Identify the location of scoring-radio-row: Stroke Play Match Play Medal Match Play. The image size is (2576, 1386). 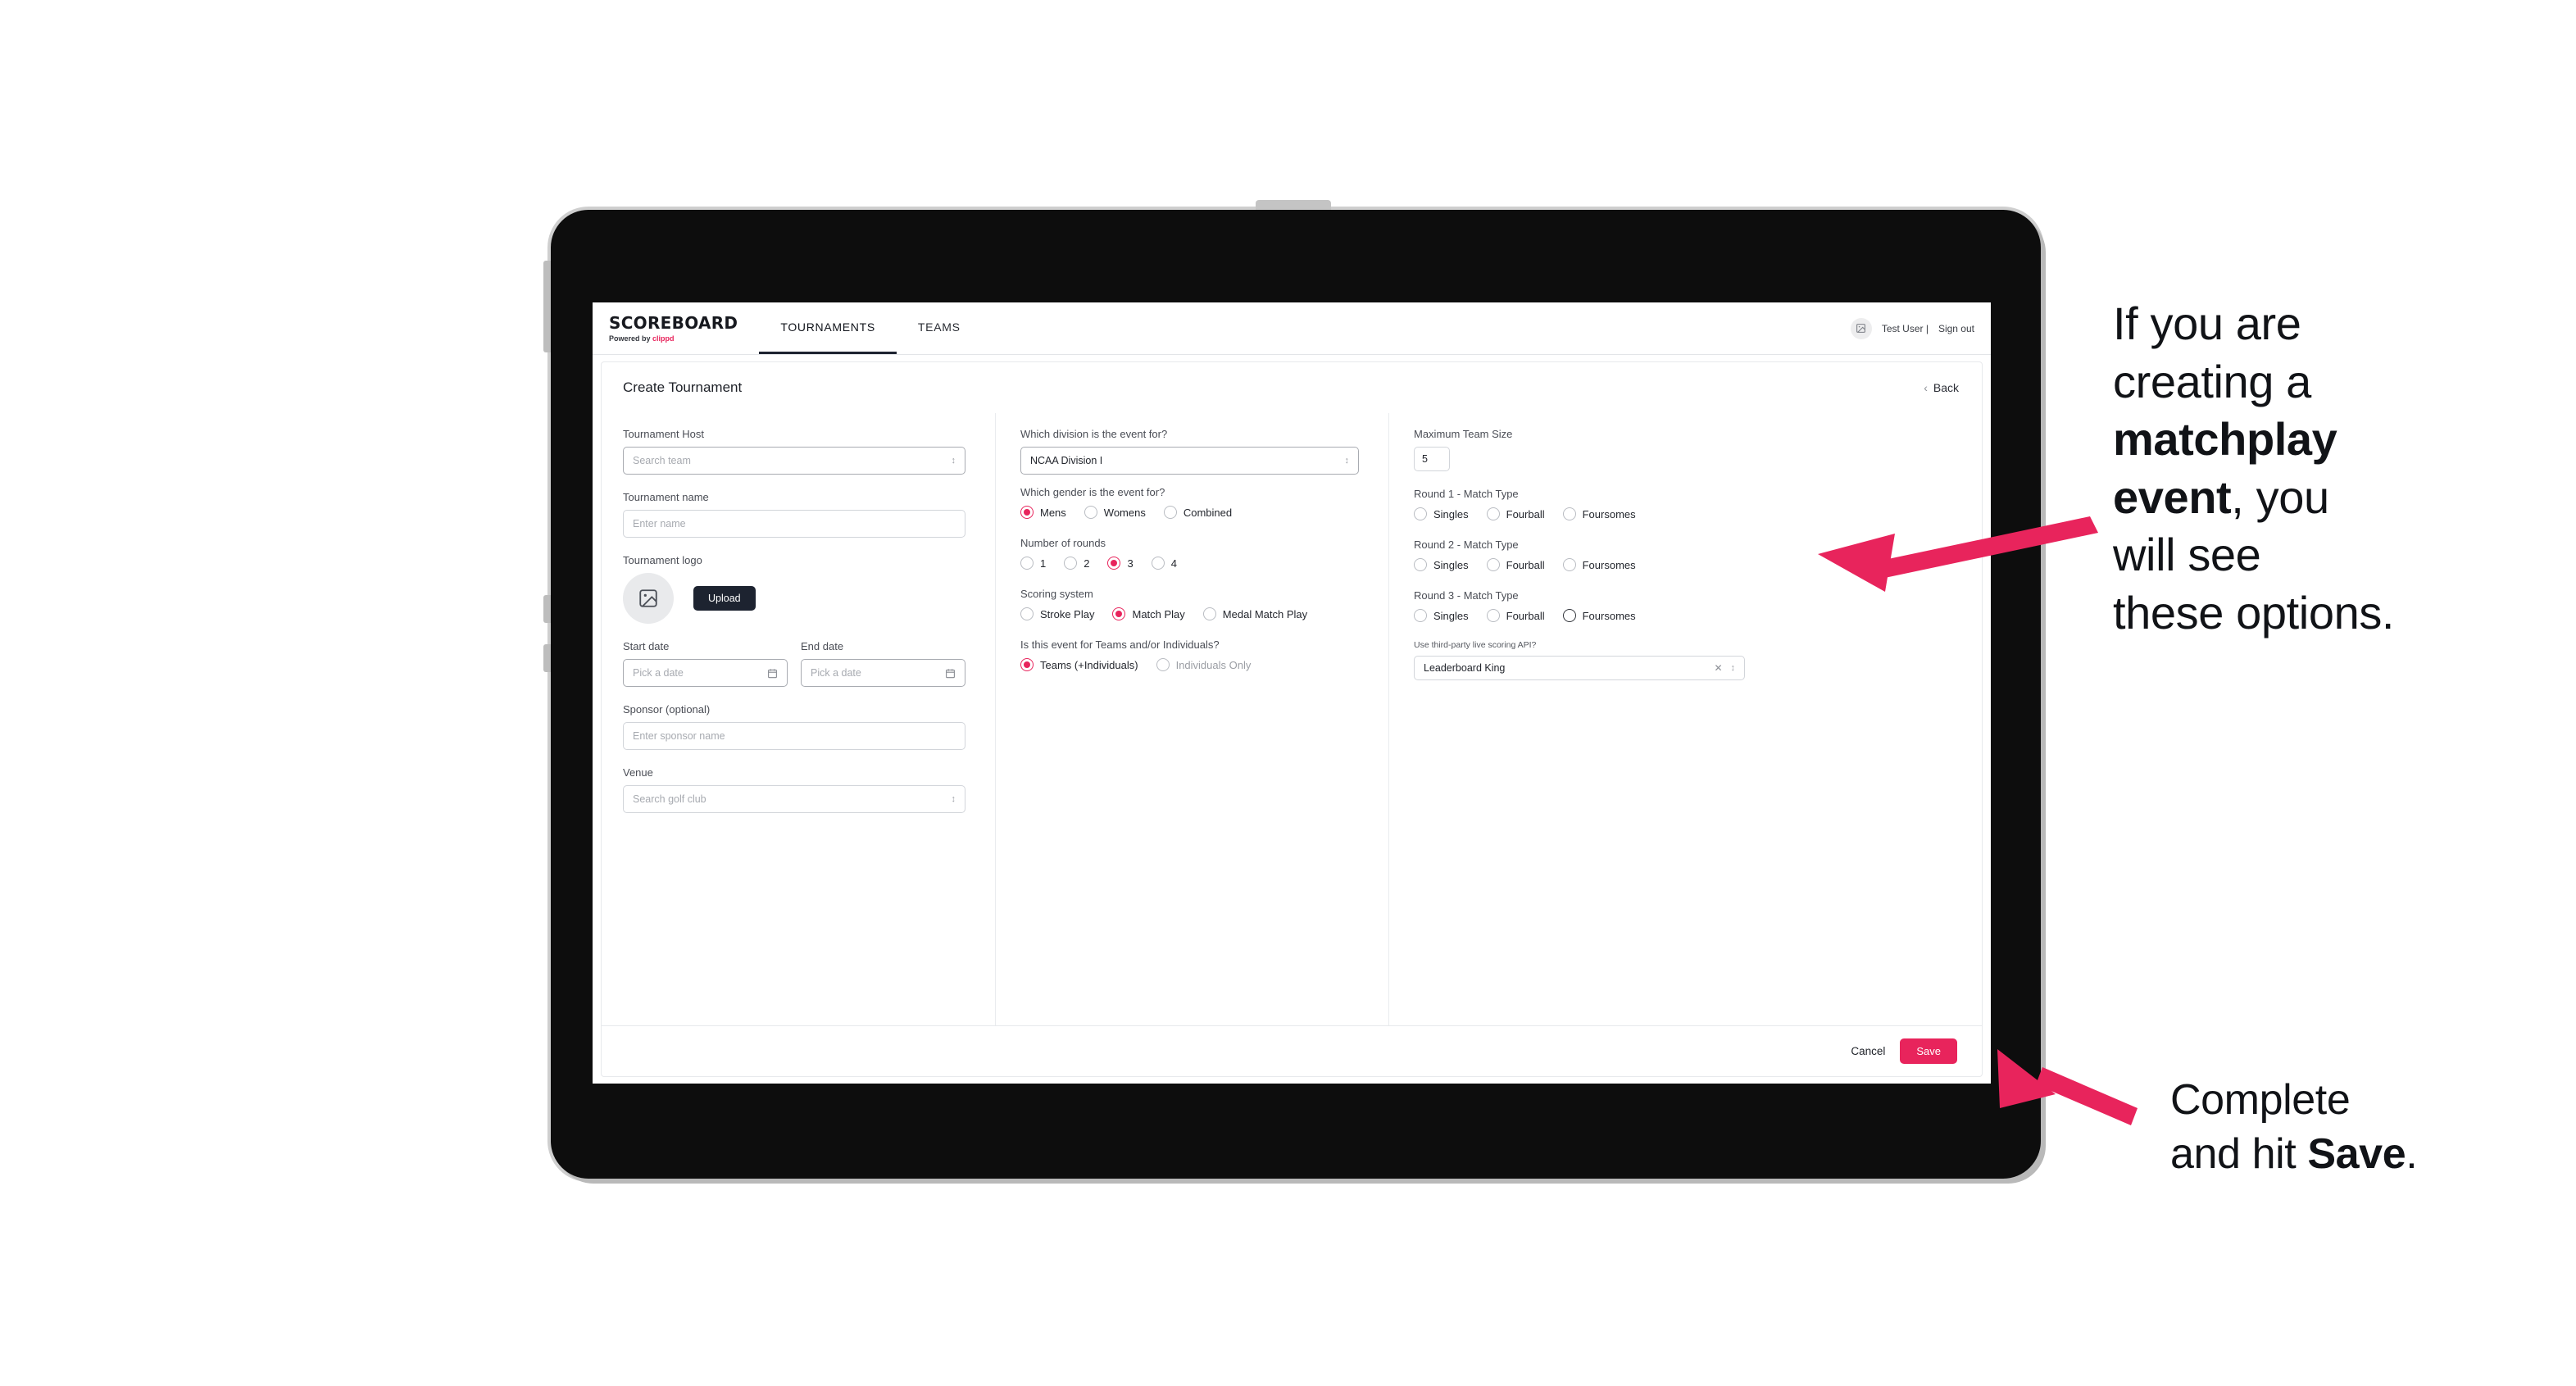
(1189, 613).